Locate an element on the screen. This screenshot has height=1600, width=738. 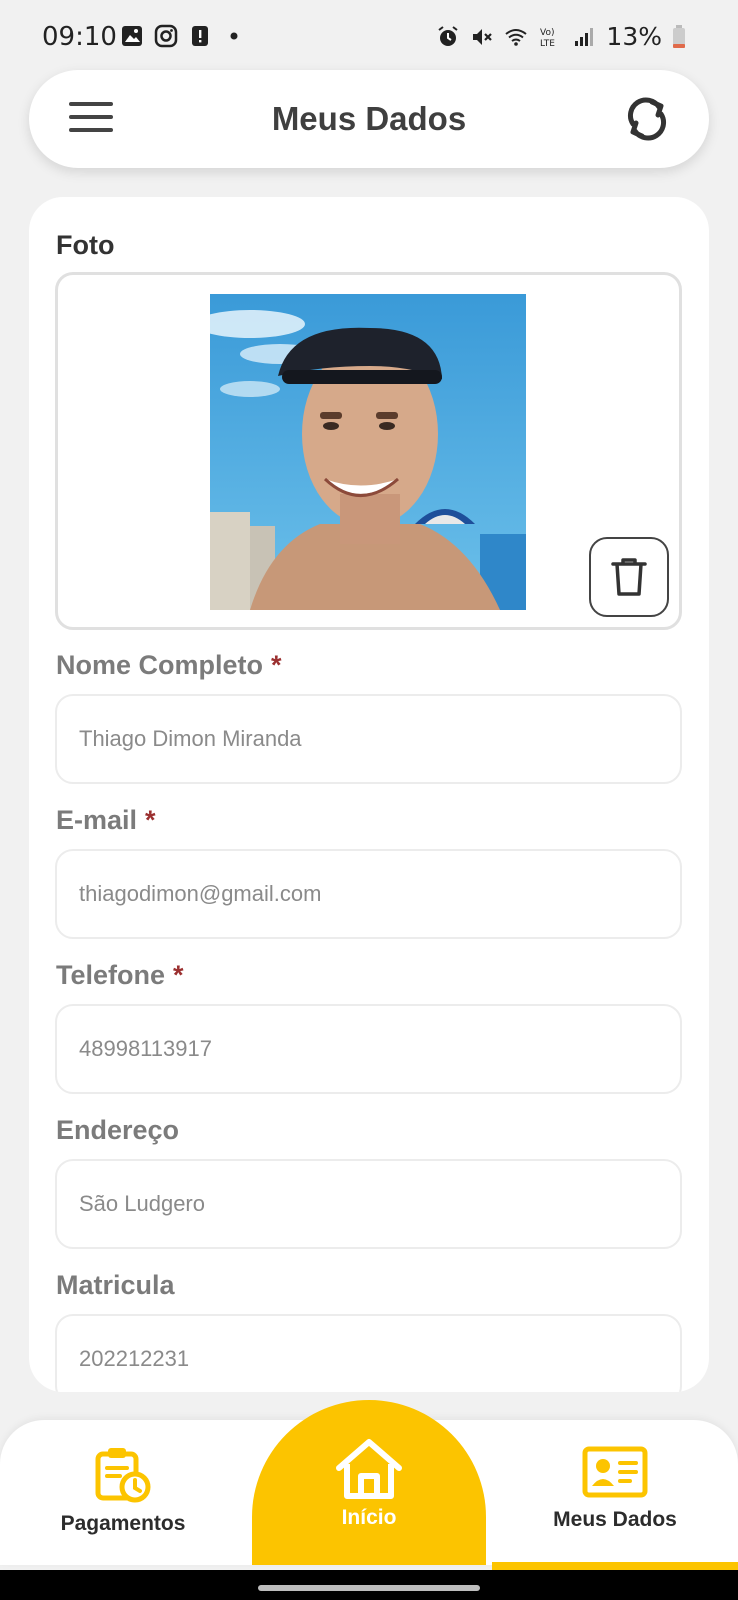
email-label: E-mail * is located at coordinates (106, 820).